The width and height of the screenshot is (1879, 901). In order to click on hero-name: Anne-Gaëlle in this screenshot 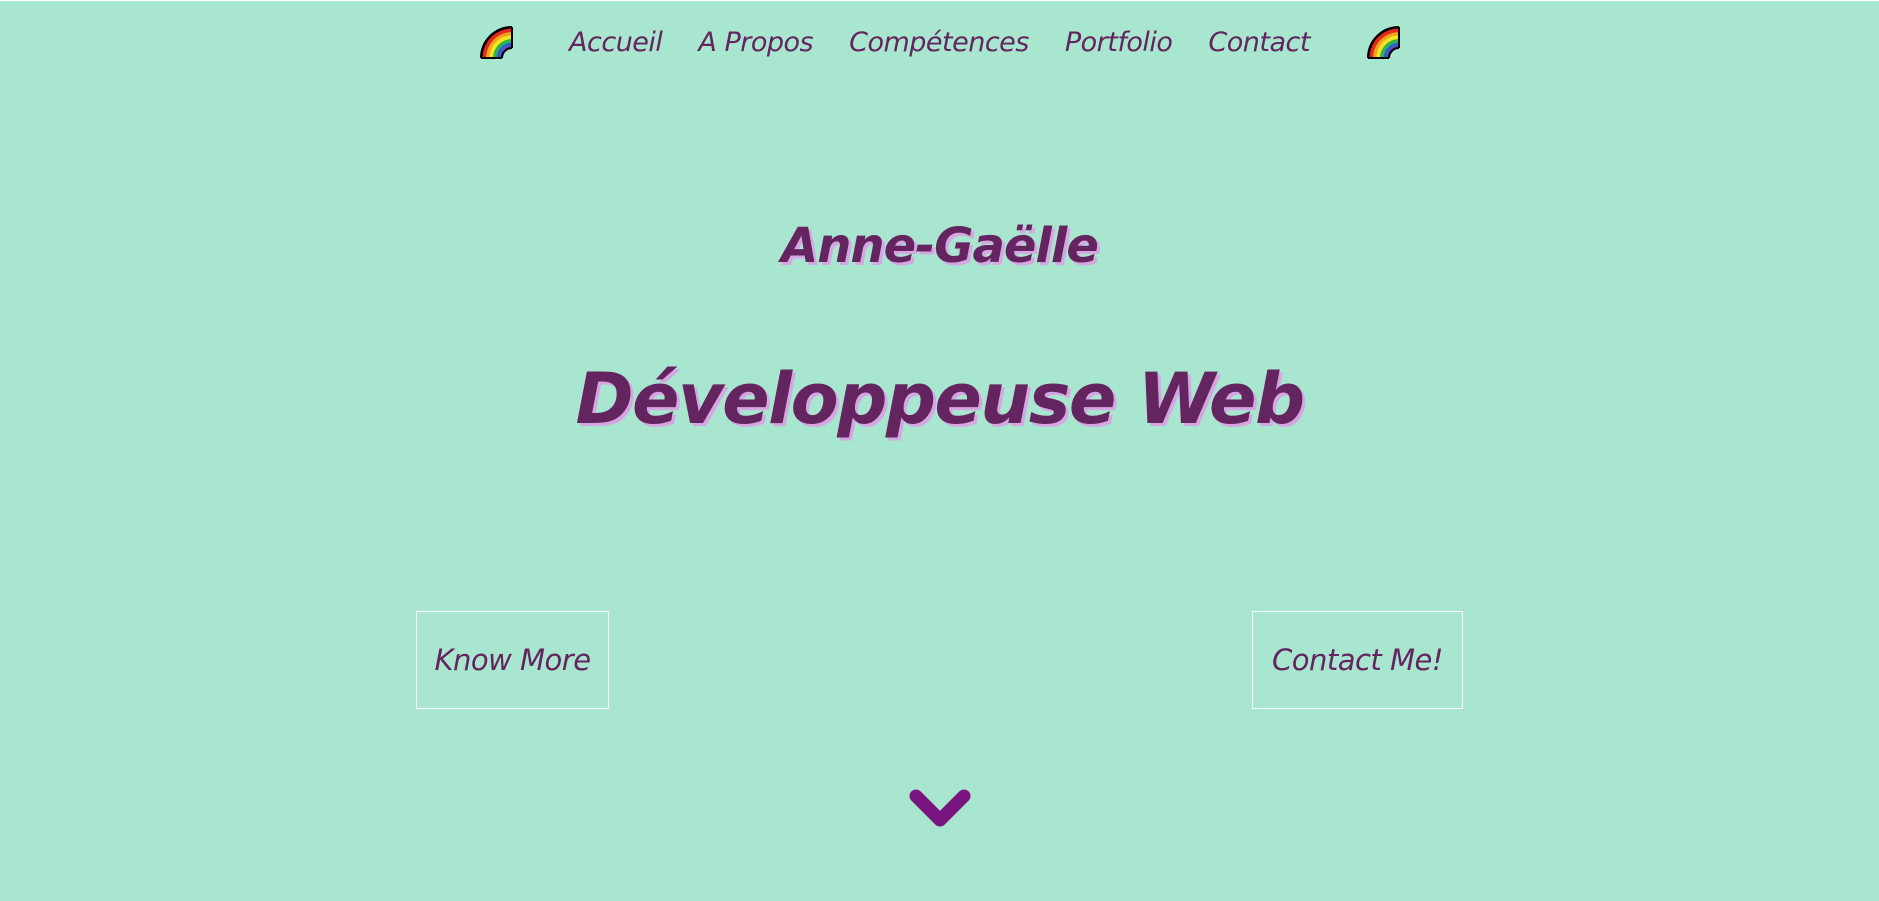, I will do `click(940, 246)`.